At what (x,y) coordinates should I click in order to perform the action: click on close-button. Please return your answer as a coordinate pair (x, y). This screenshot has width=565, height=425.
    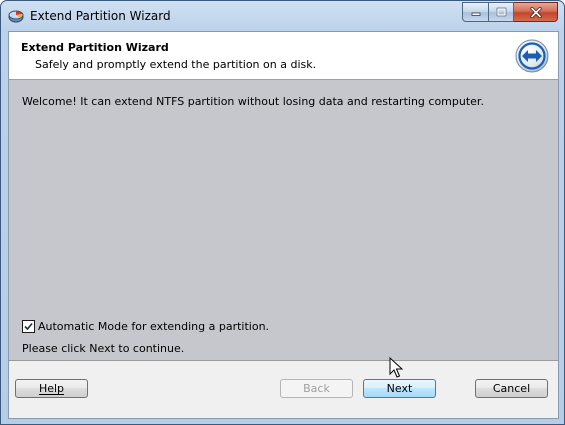
    Looking at the image, I should click on (536, 12).